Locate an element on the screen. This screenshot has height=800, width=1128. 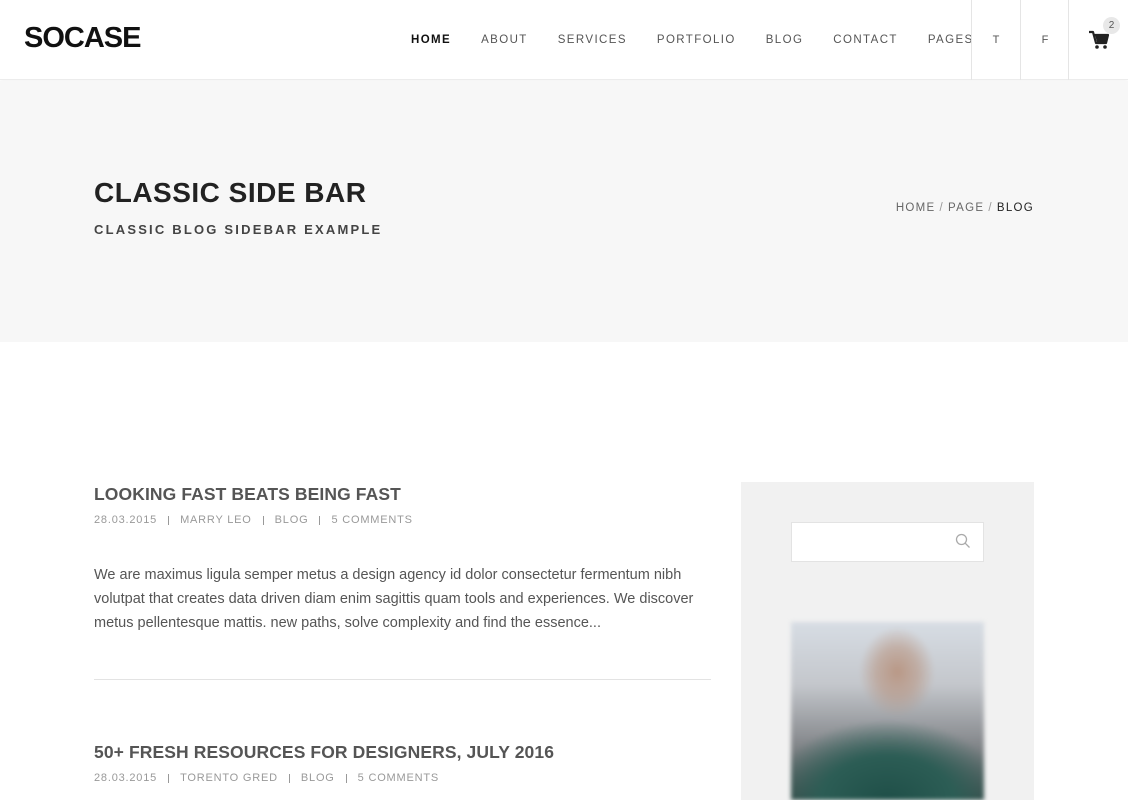
breadcrumb-page: PAGE is located at coordinates (966, 208).